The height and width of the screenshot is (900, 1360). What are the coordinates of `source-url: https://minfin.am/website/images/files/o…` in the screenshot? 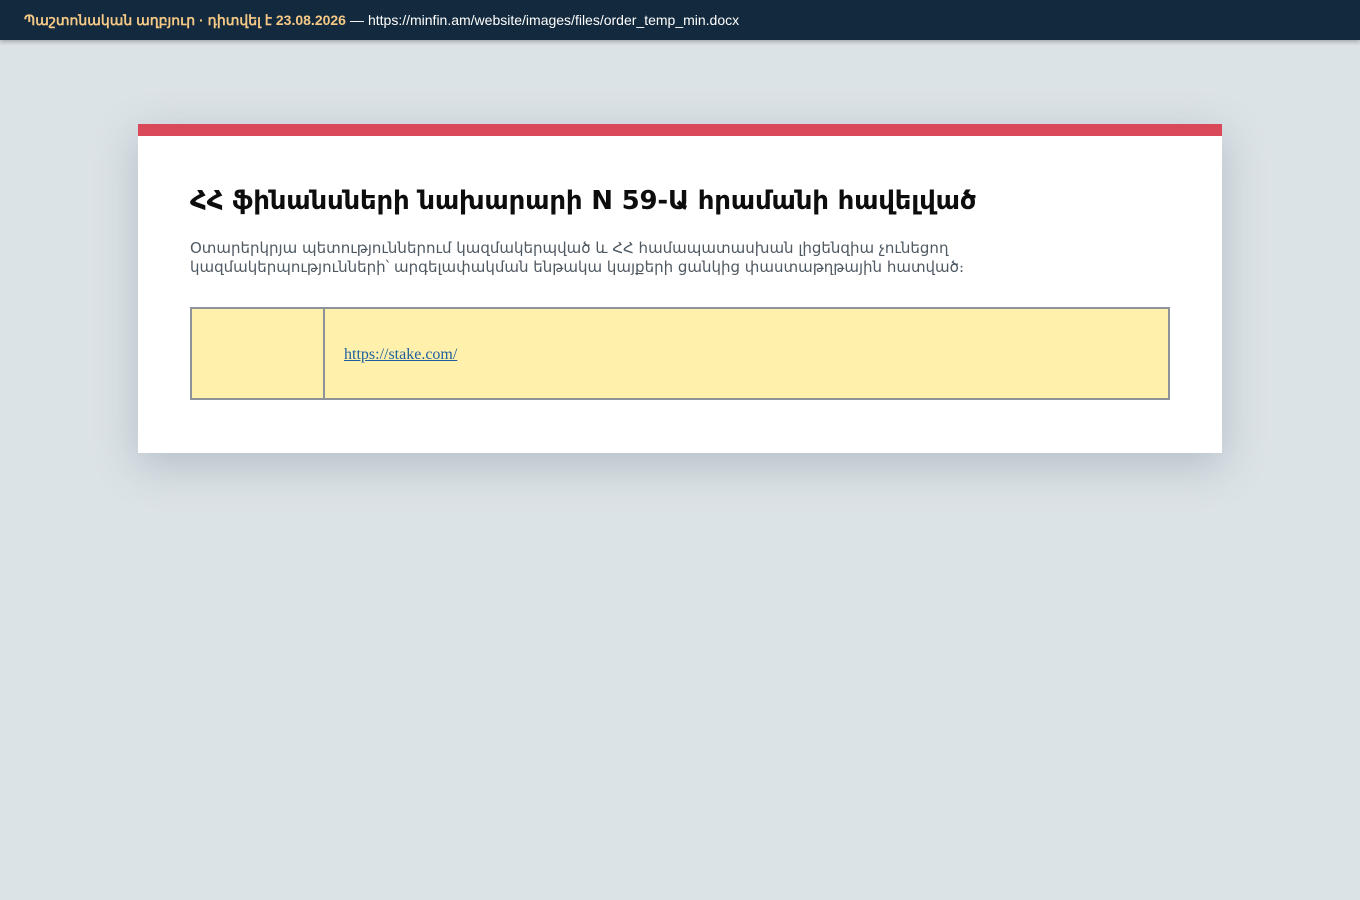 It's located at (553, 20).